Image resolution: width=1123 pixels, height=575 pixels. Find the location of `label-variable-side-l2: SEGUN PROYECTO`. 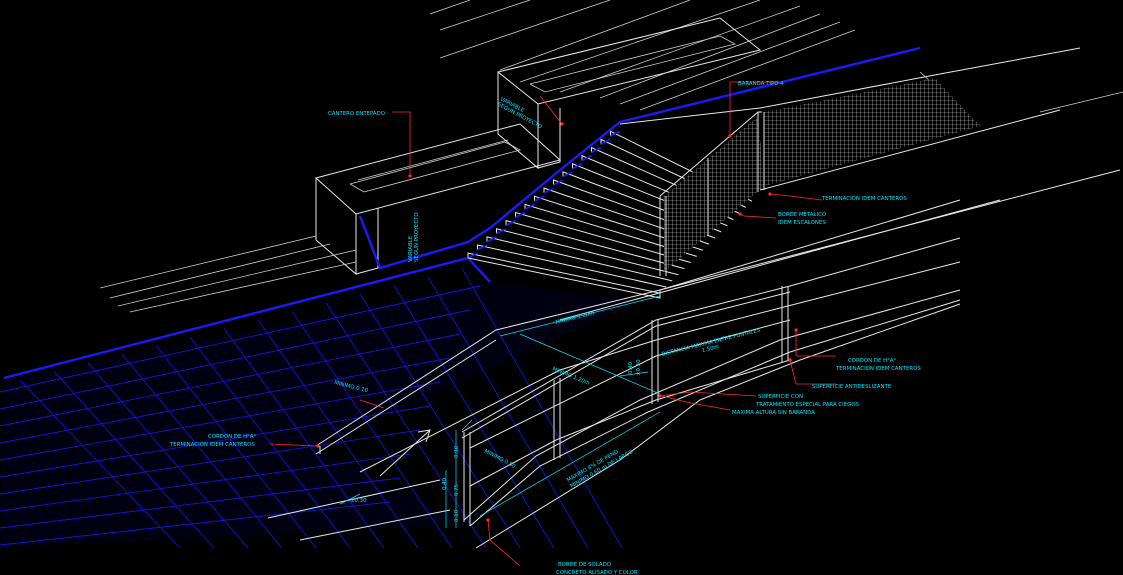

label-variable-side-l2: SEGUN PROYECTO is located at coordinates (417, 237).